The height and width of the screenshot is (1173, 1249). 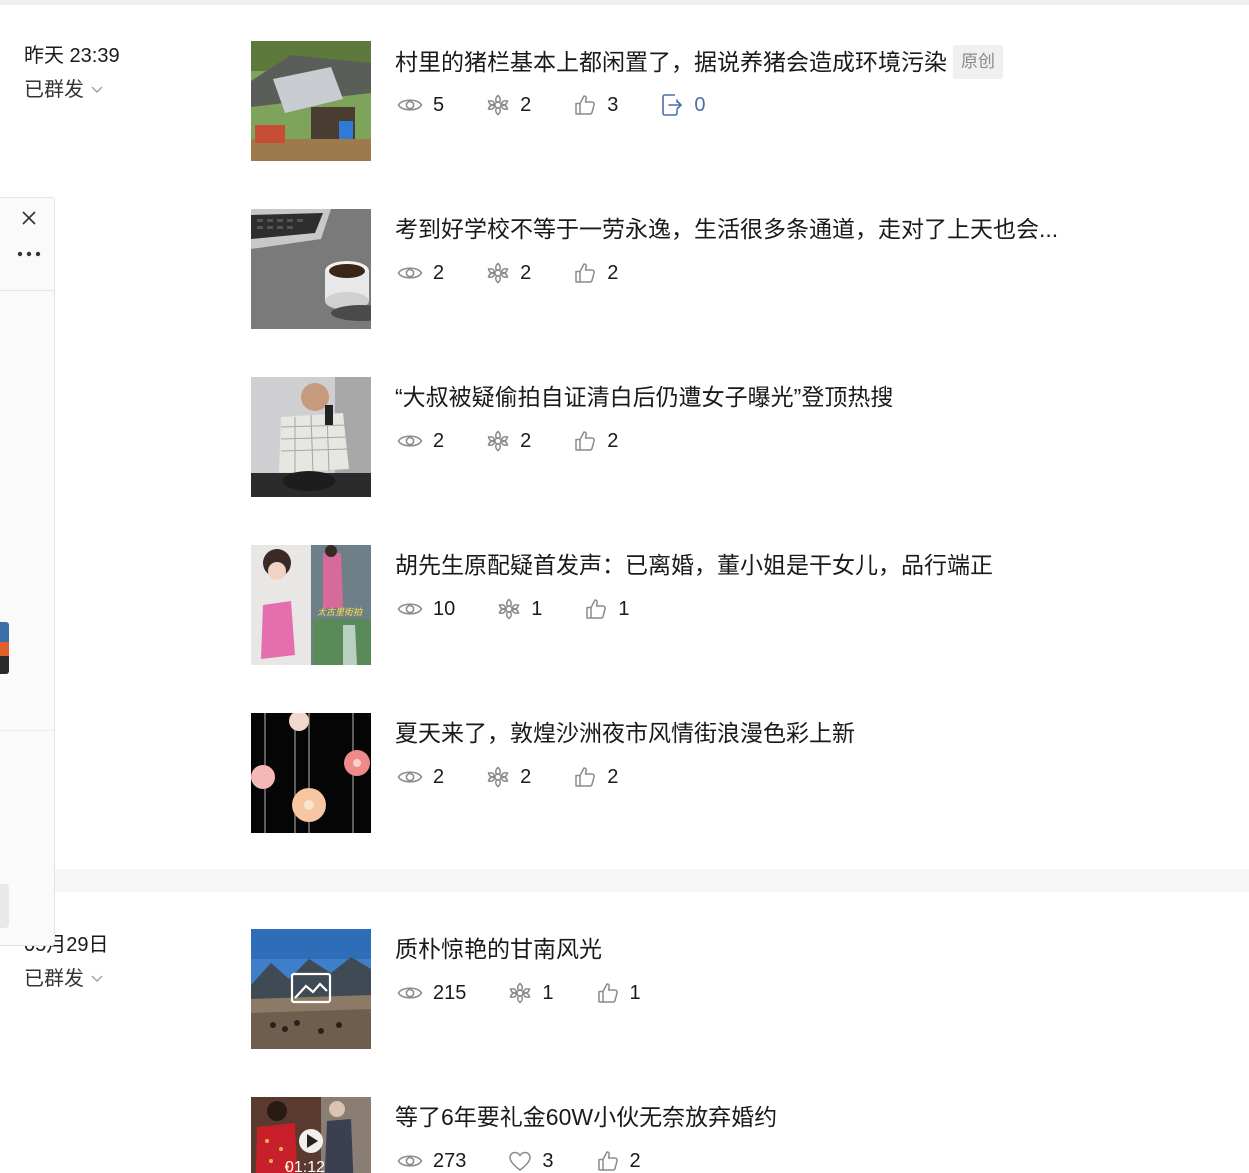 I want to click on panel-tab, so click(x=4, y=906).